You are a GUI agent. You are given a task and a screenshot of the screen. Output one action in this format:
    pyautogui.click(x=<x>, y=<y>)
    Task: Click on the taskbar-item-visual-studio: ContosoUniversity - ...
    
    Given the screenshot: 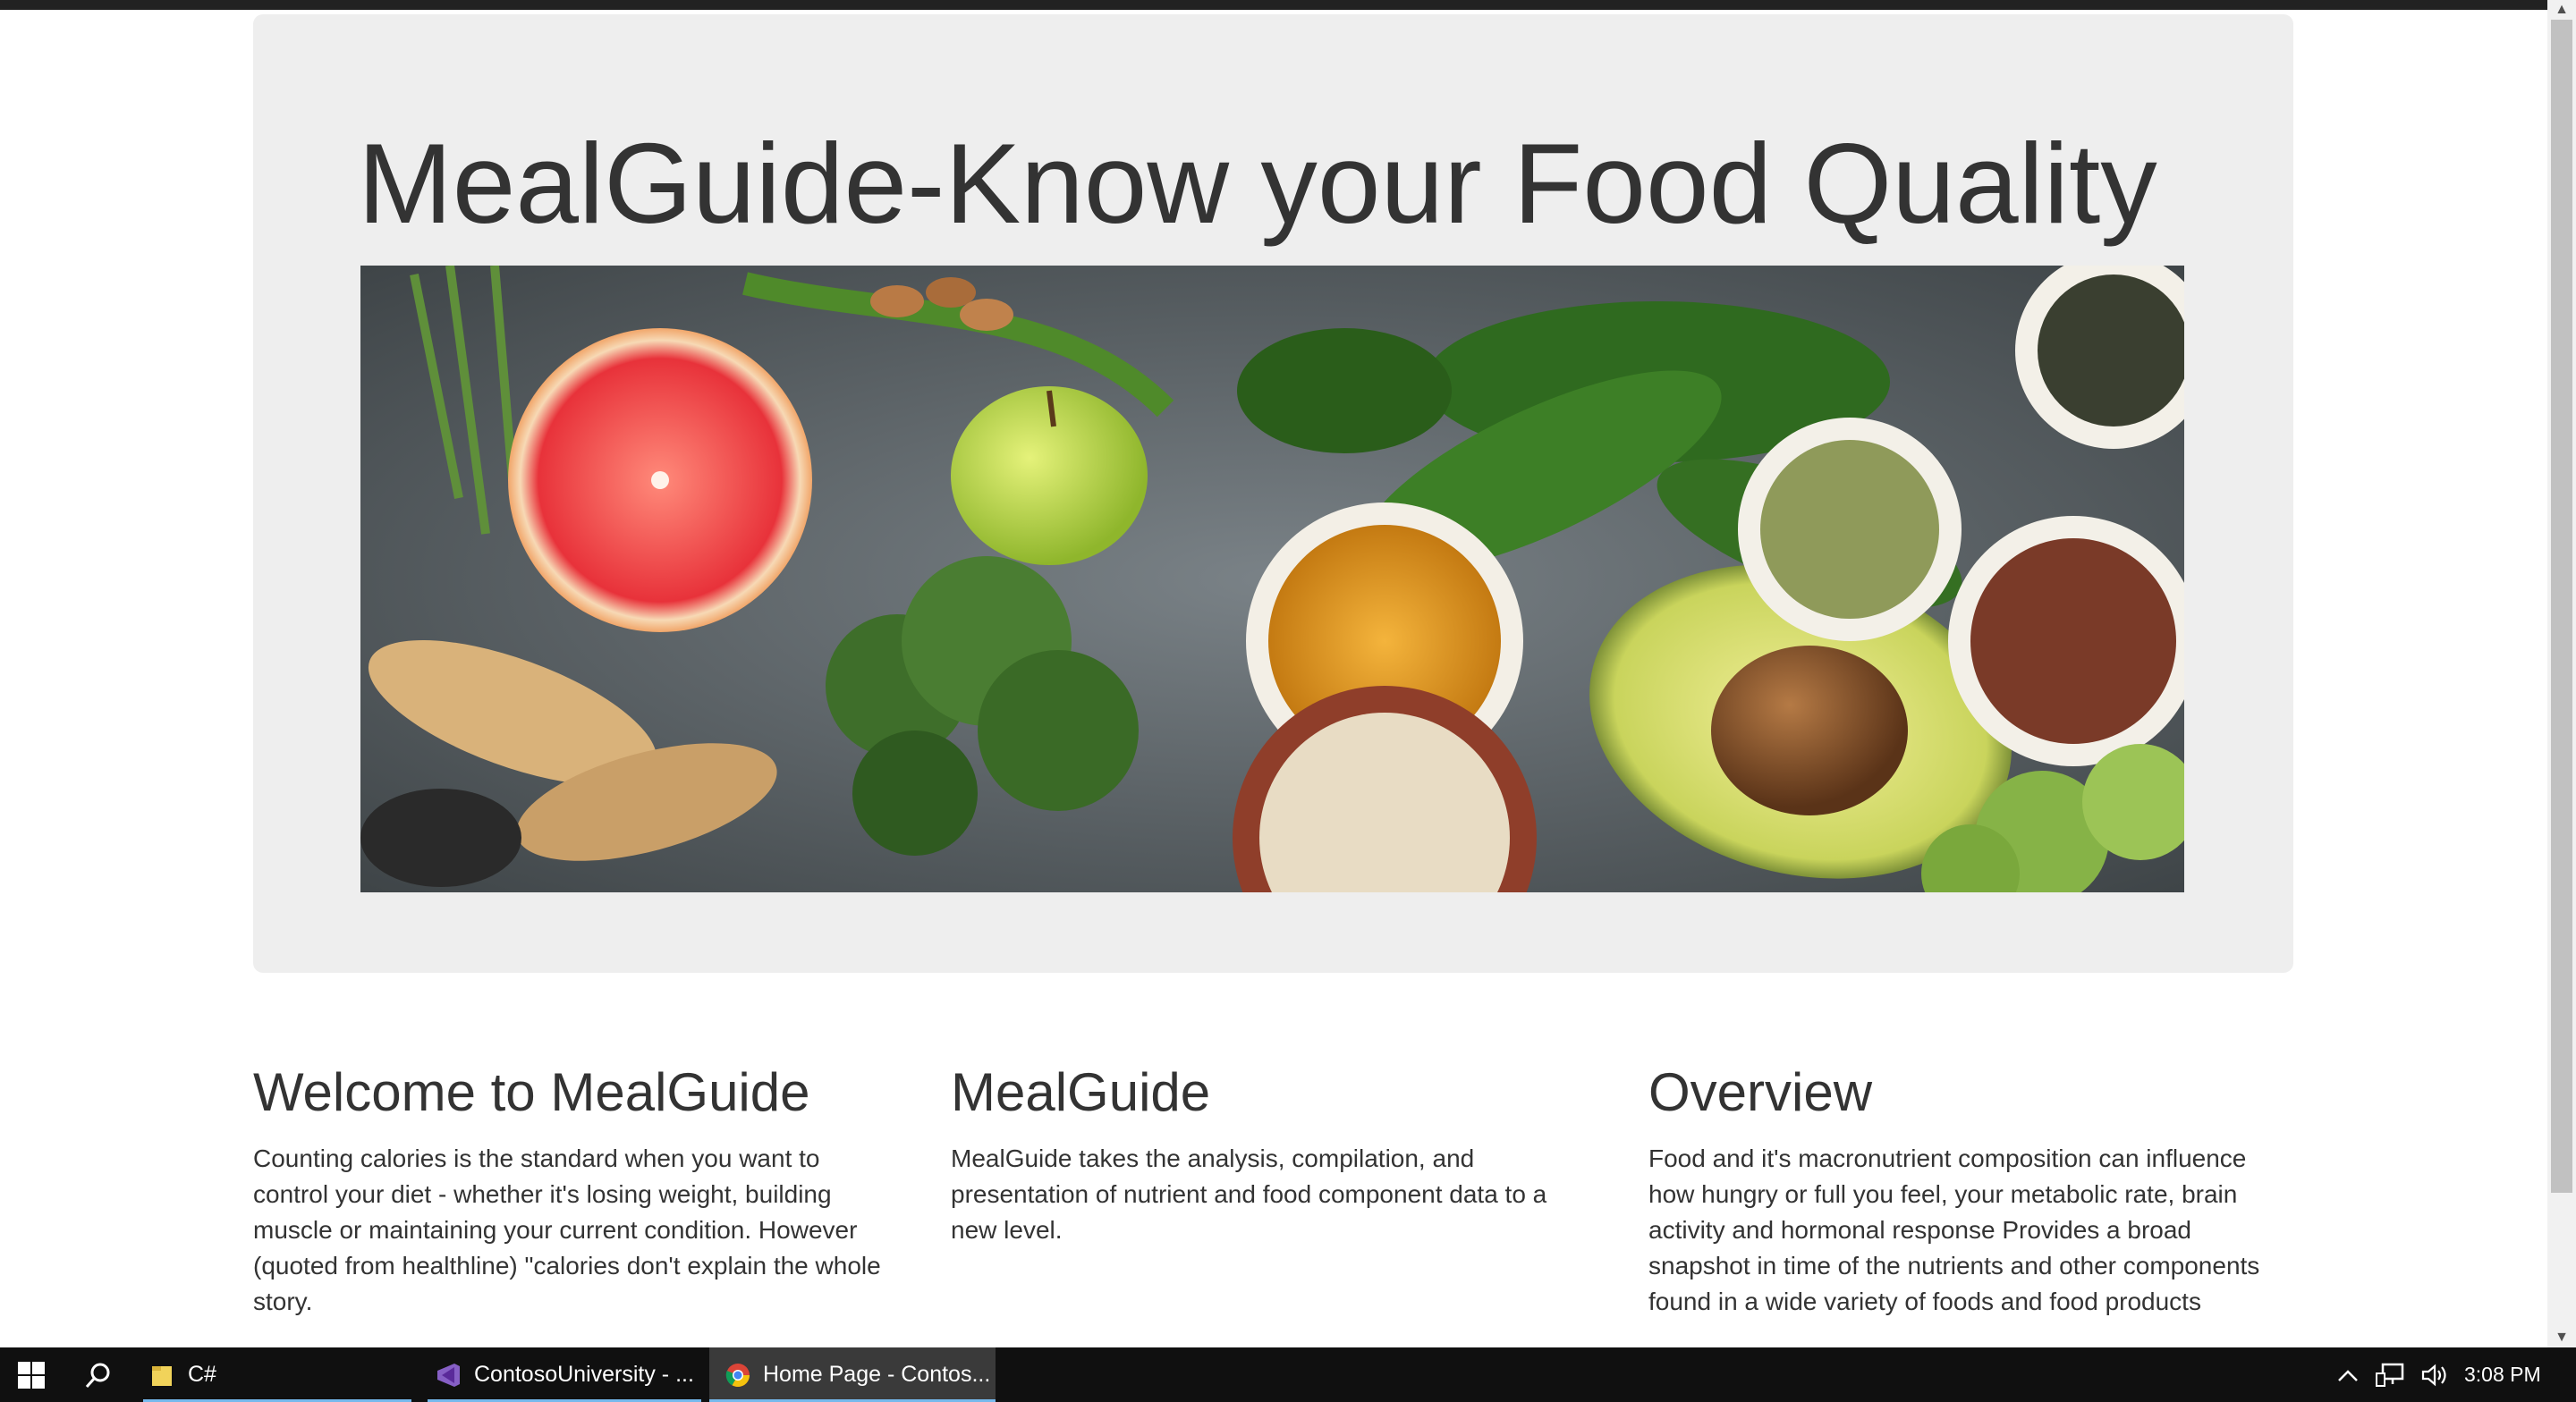 What is the action you would take?
    pyautogui.click(x=564, y=1374)
    